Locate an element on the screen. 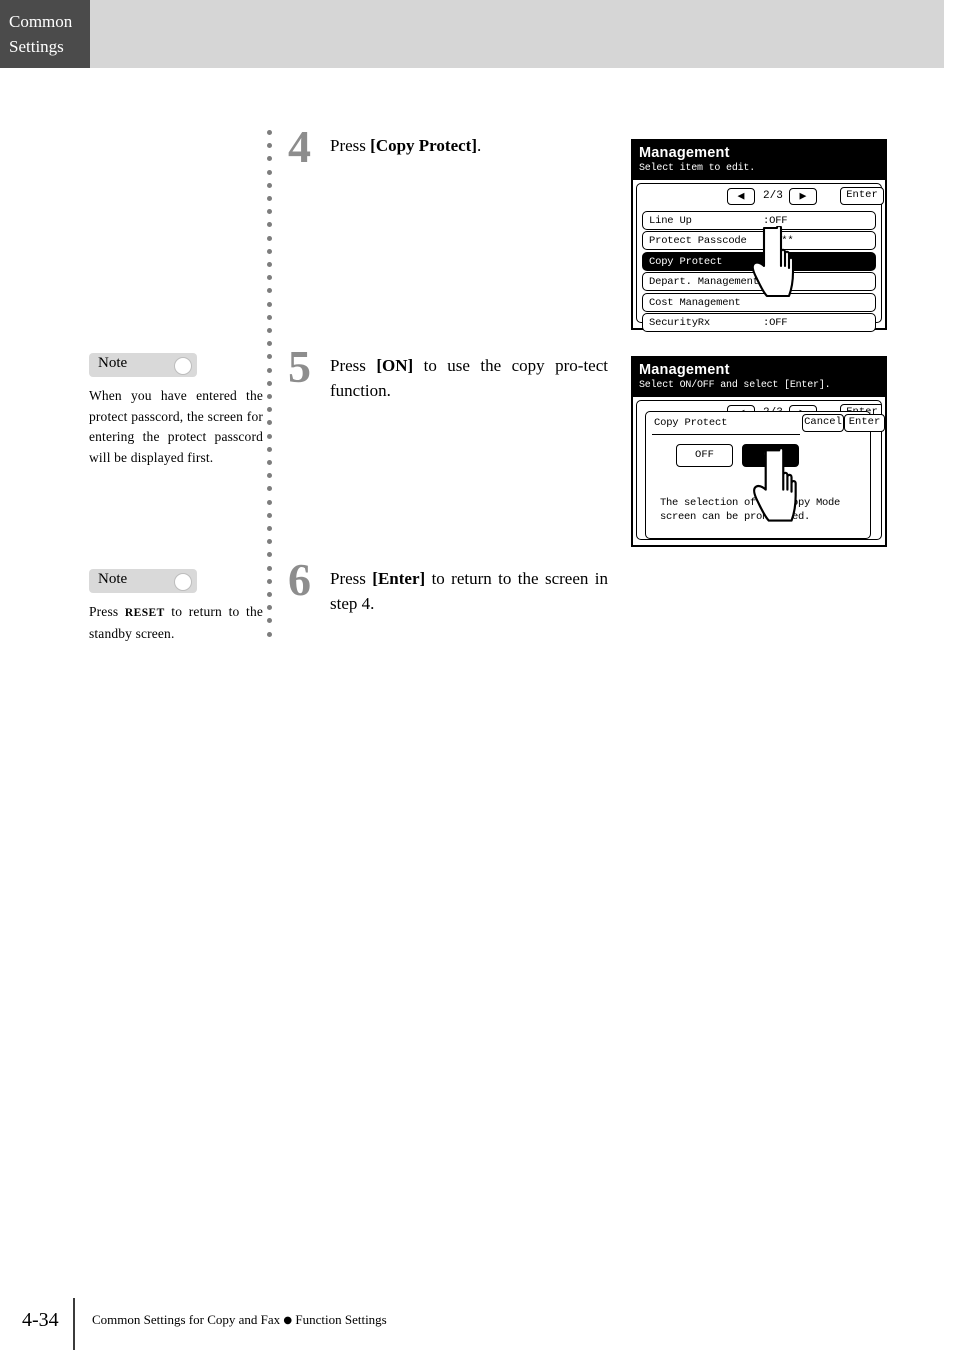 The image size is (954, 1350). dialog-cancel-button: Cancel is located at coordinates (823, 423).